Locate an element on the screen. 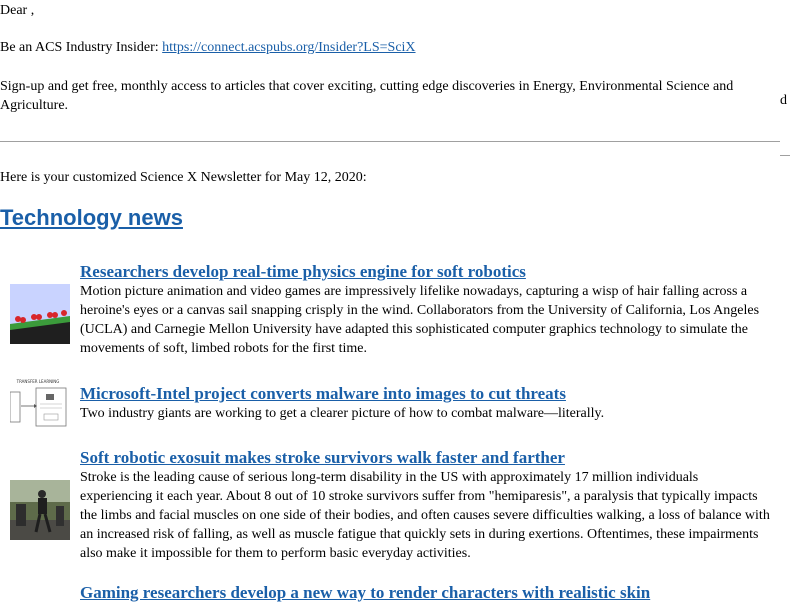 Image resolution: width=800 pixels, height=603 pixels. article-thumbnail-soft-robot is located at coordinates (40, 314).